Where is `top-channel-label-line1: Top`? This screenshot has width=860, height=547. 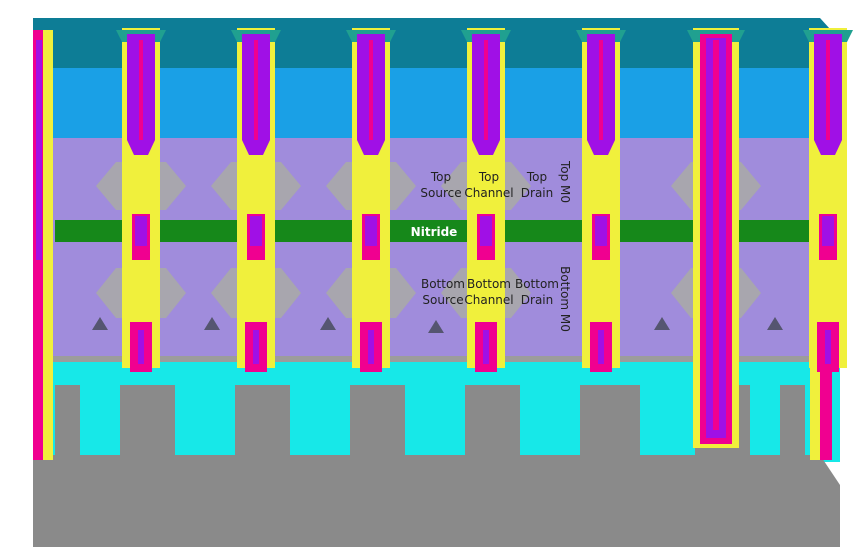 top-channel-label-line1: Top is located at coordinates (488, 177).